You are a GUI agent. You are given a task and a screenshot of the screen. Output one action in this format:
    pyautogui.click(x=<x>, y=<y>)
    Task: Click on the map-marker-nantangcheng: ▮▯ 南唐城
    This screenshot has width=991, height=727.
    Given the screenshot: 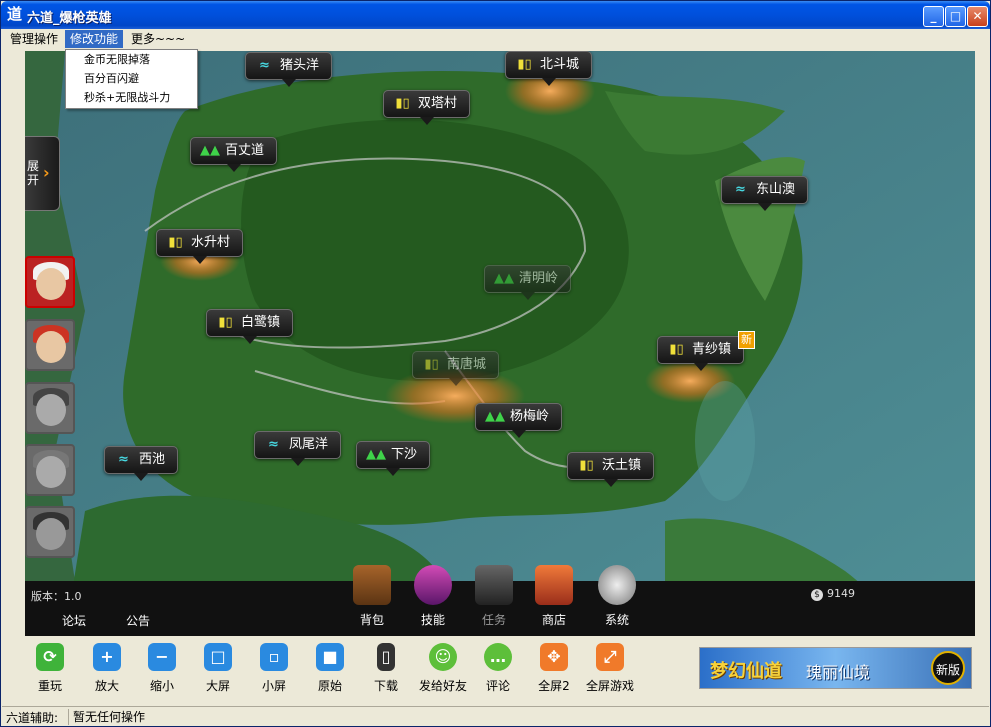 What is the action you would take?
    pyautogui.click(x=456, y=368)
    